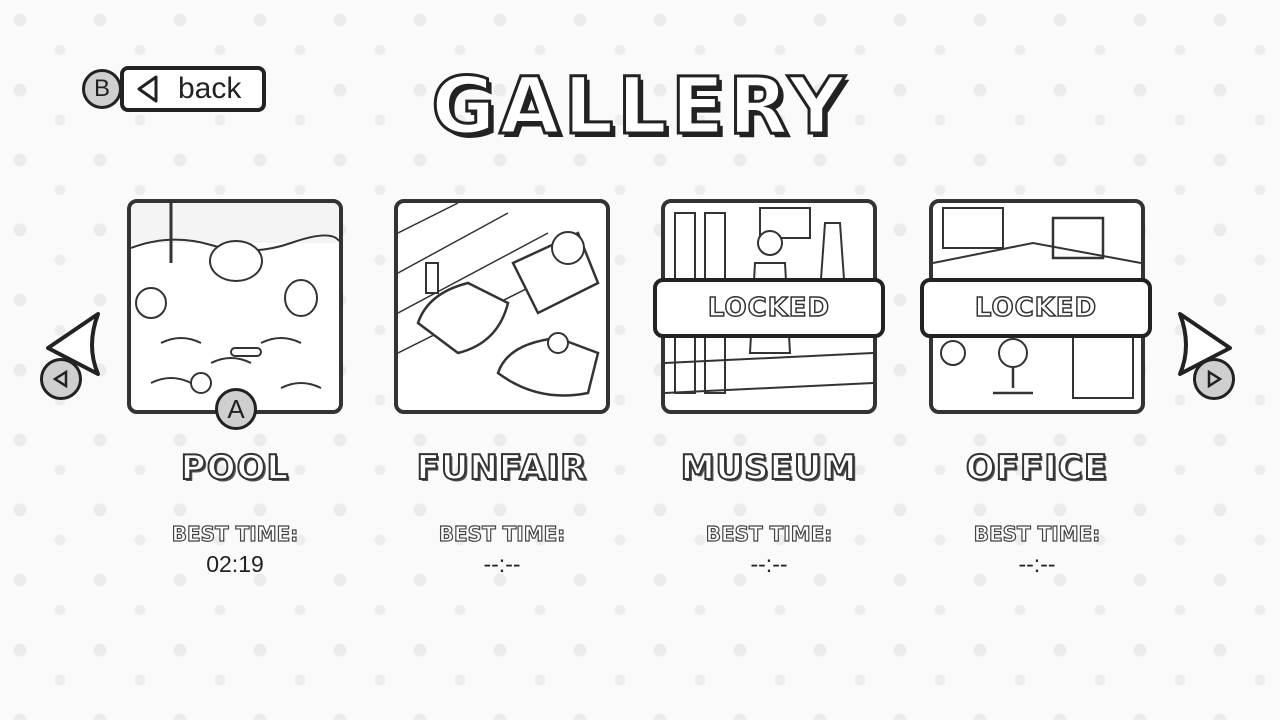 The image size is (1280, 720). Describe the element at coordinates (235, 468) in the screenshot. I see `level-name-pool: POOL` at that location.